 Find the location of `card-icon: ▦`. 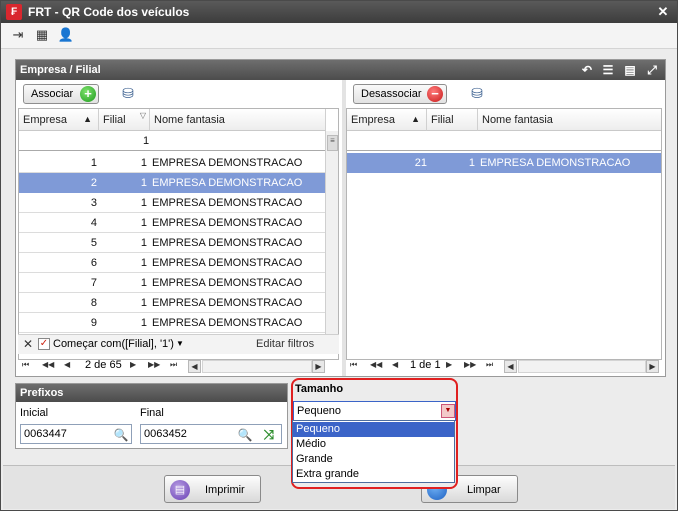

card-icon: ▦ is located at coordinates (42, 35).